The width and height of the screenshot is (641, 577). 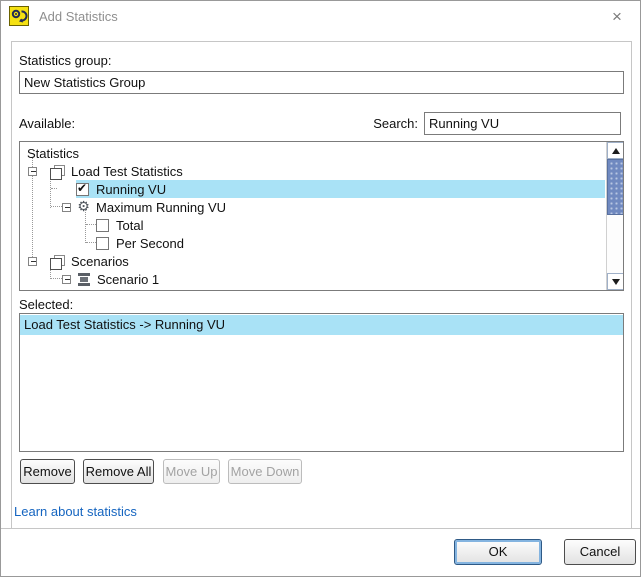 I want to click on tree-node-total: Total, so click(x=121, y=225).